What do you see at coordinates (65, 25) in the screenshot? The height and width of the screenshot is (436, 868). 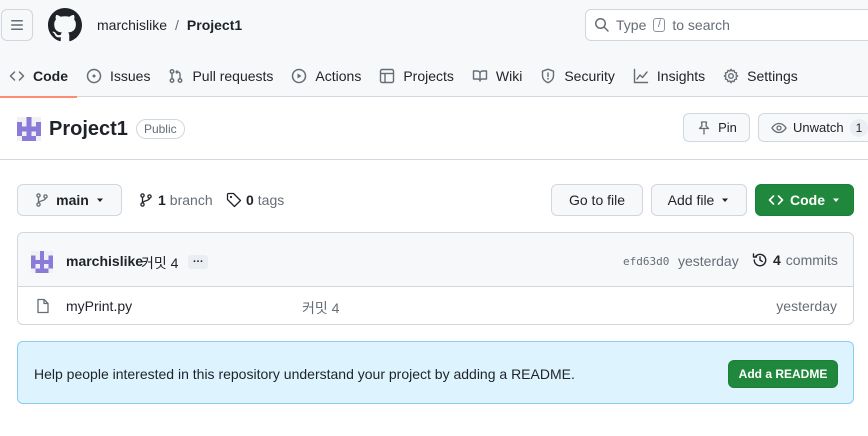 I see `github-logo-icon` at bounding box center [65, 25].